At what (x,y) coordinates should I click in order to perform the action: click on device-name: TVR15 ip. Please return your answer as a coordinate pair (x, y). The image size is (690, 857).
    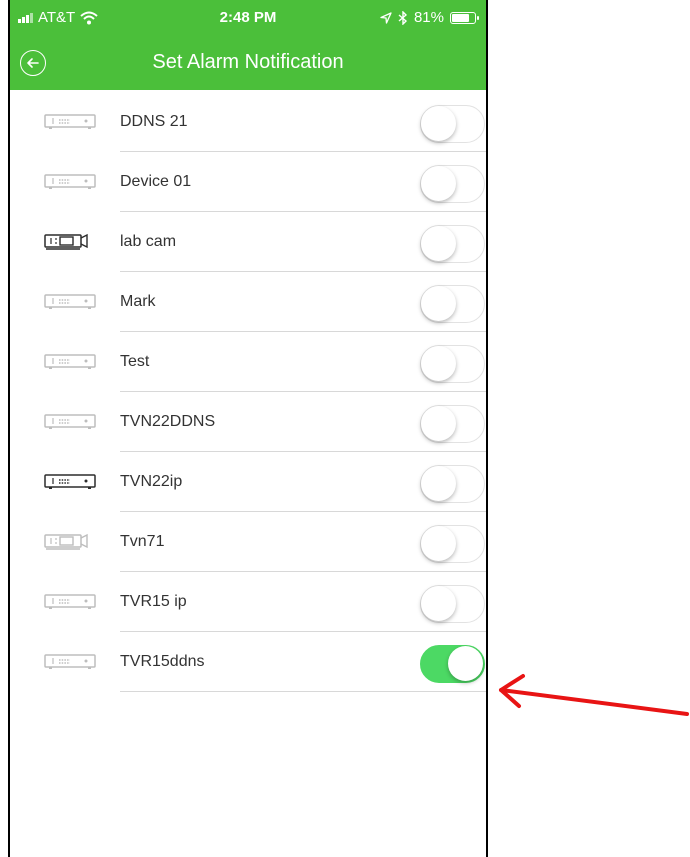
    Looking at the image, I should click on (153, 601).